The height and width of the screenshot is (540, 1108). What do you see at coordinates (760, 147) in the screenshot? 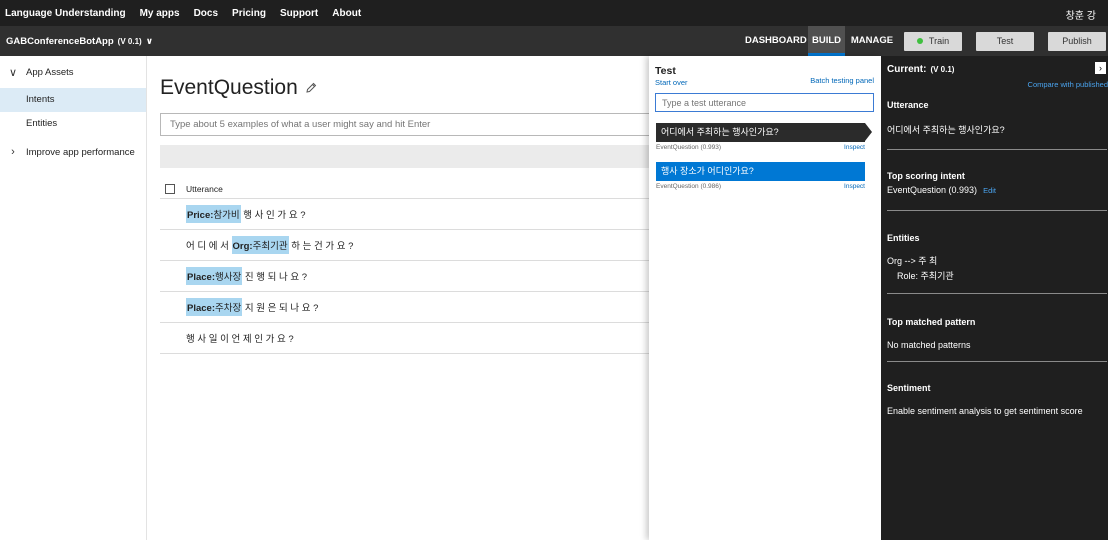
I see `test-result-meta-1: EventQuestion (0.993) Inspect` at bounding box center [760, 147].